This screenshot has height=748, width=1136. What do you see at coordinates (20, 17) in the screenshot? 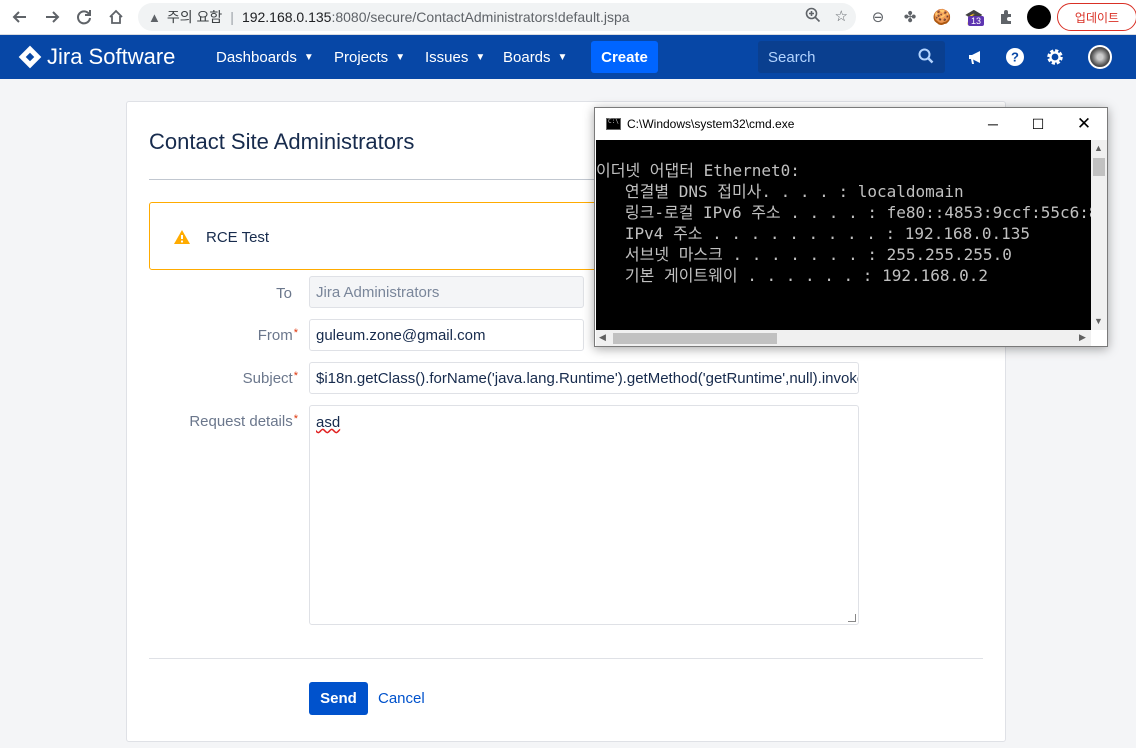
I see `back-icon` at bounding box center [20, 17].